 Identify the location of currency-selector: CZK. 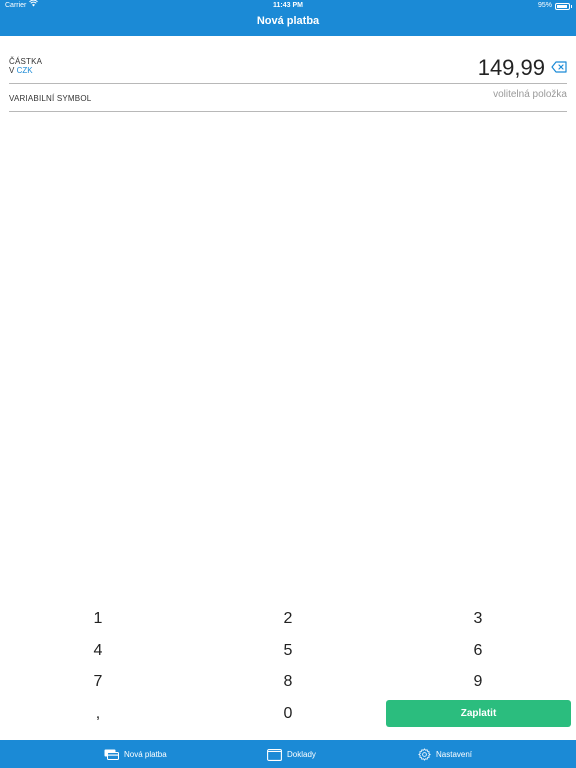
(25, 70).